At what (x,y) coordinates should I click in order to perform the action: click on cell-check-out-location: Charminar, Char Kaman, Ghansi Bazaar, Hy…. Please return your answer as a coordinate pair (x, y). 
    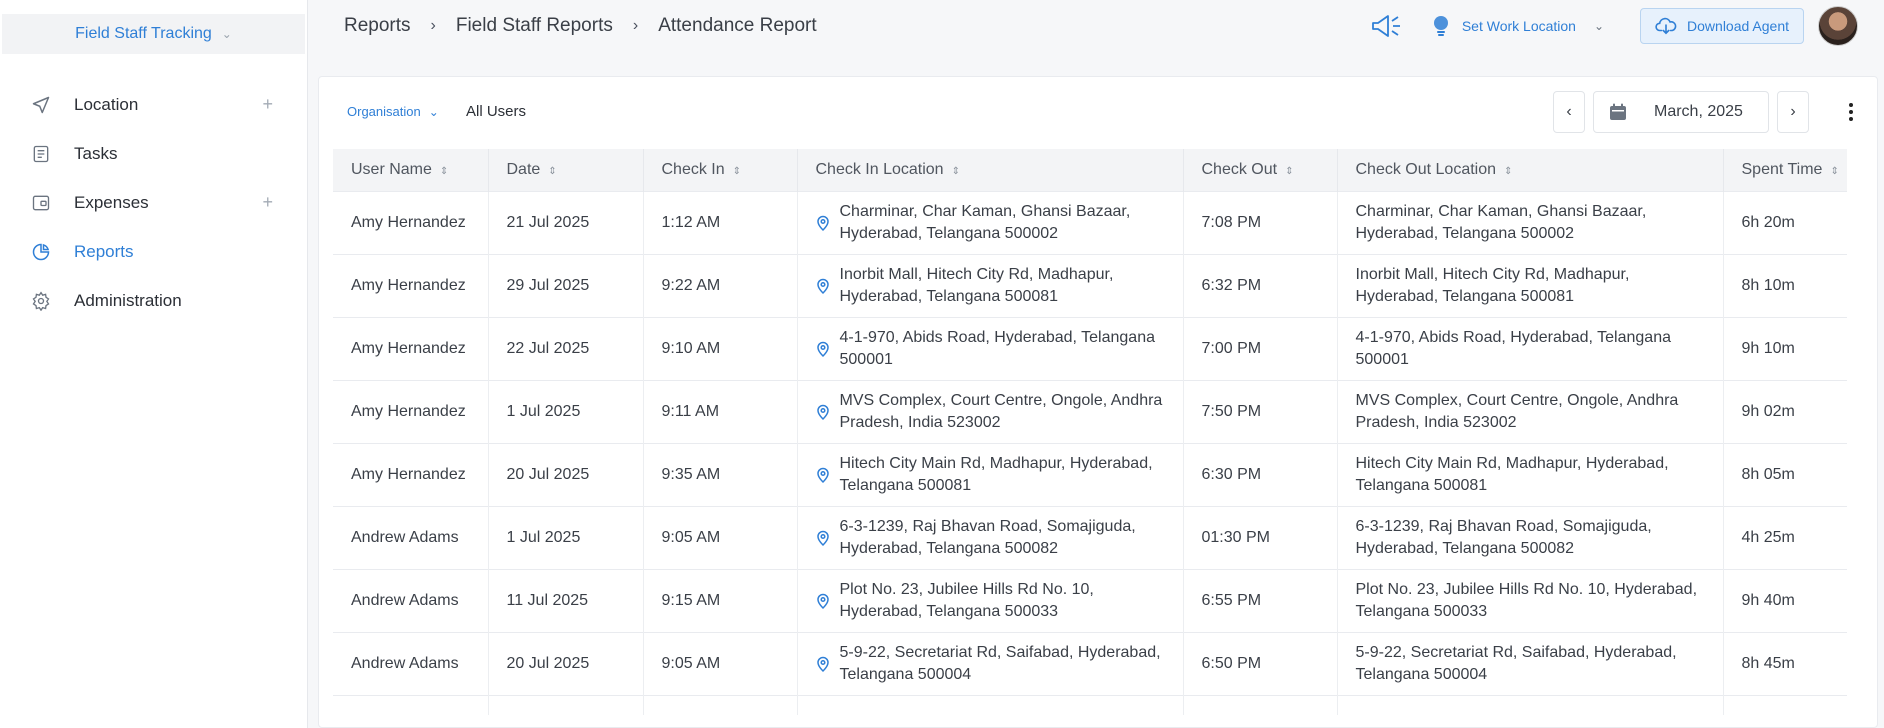
    Looking at the image, I should click on (1530, 223).